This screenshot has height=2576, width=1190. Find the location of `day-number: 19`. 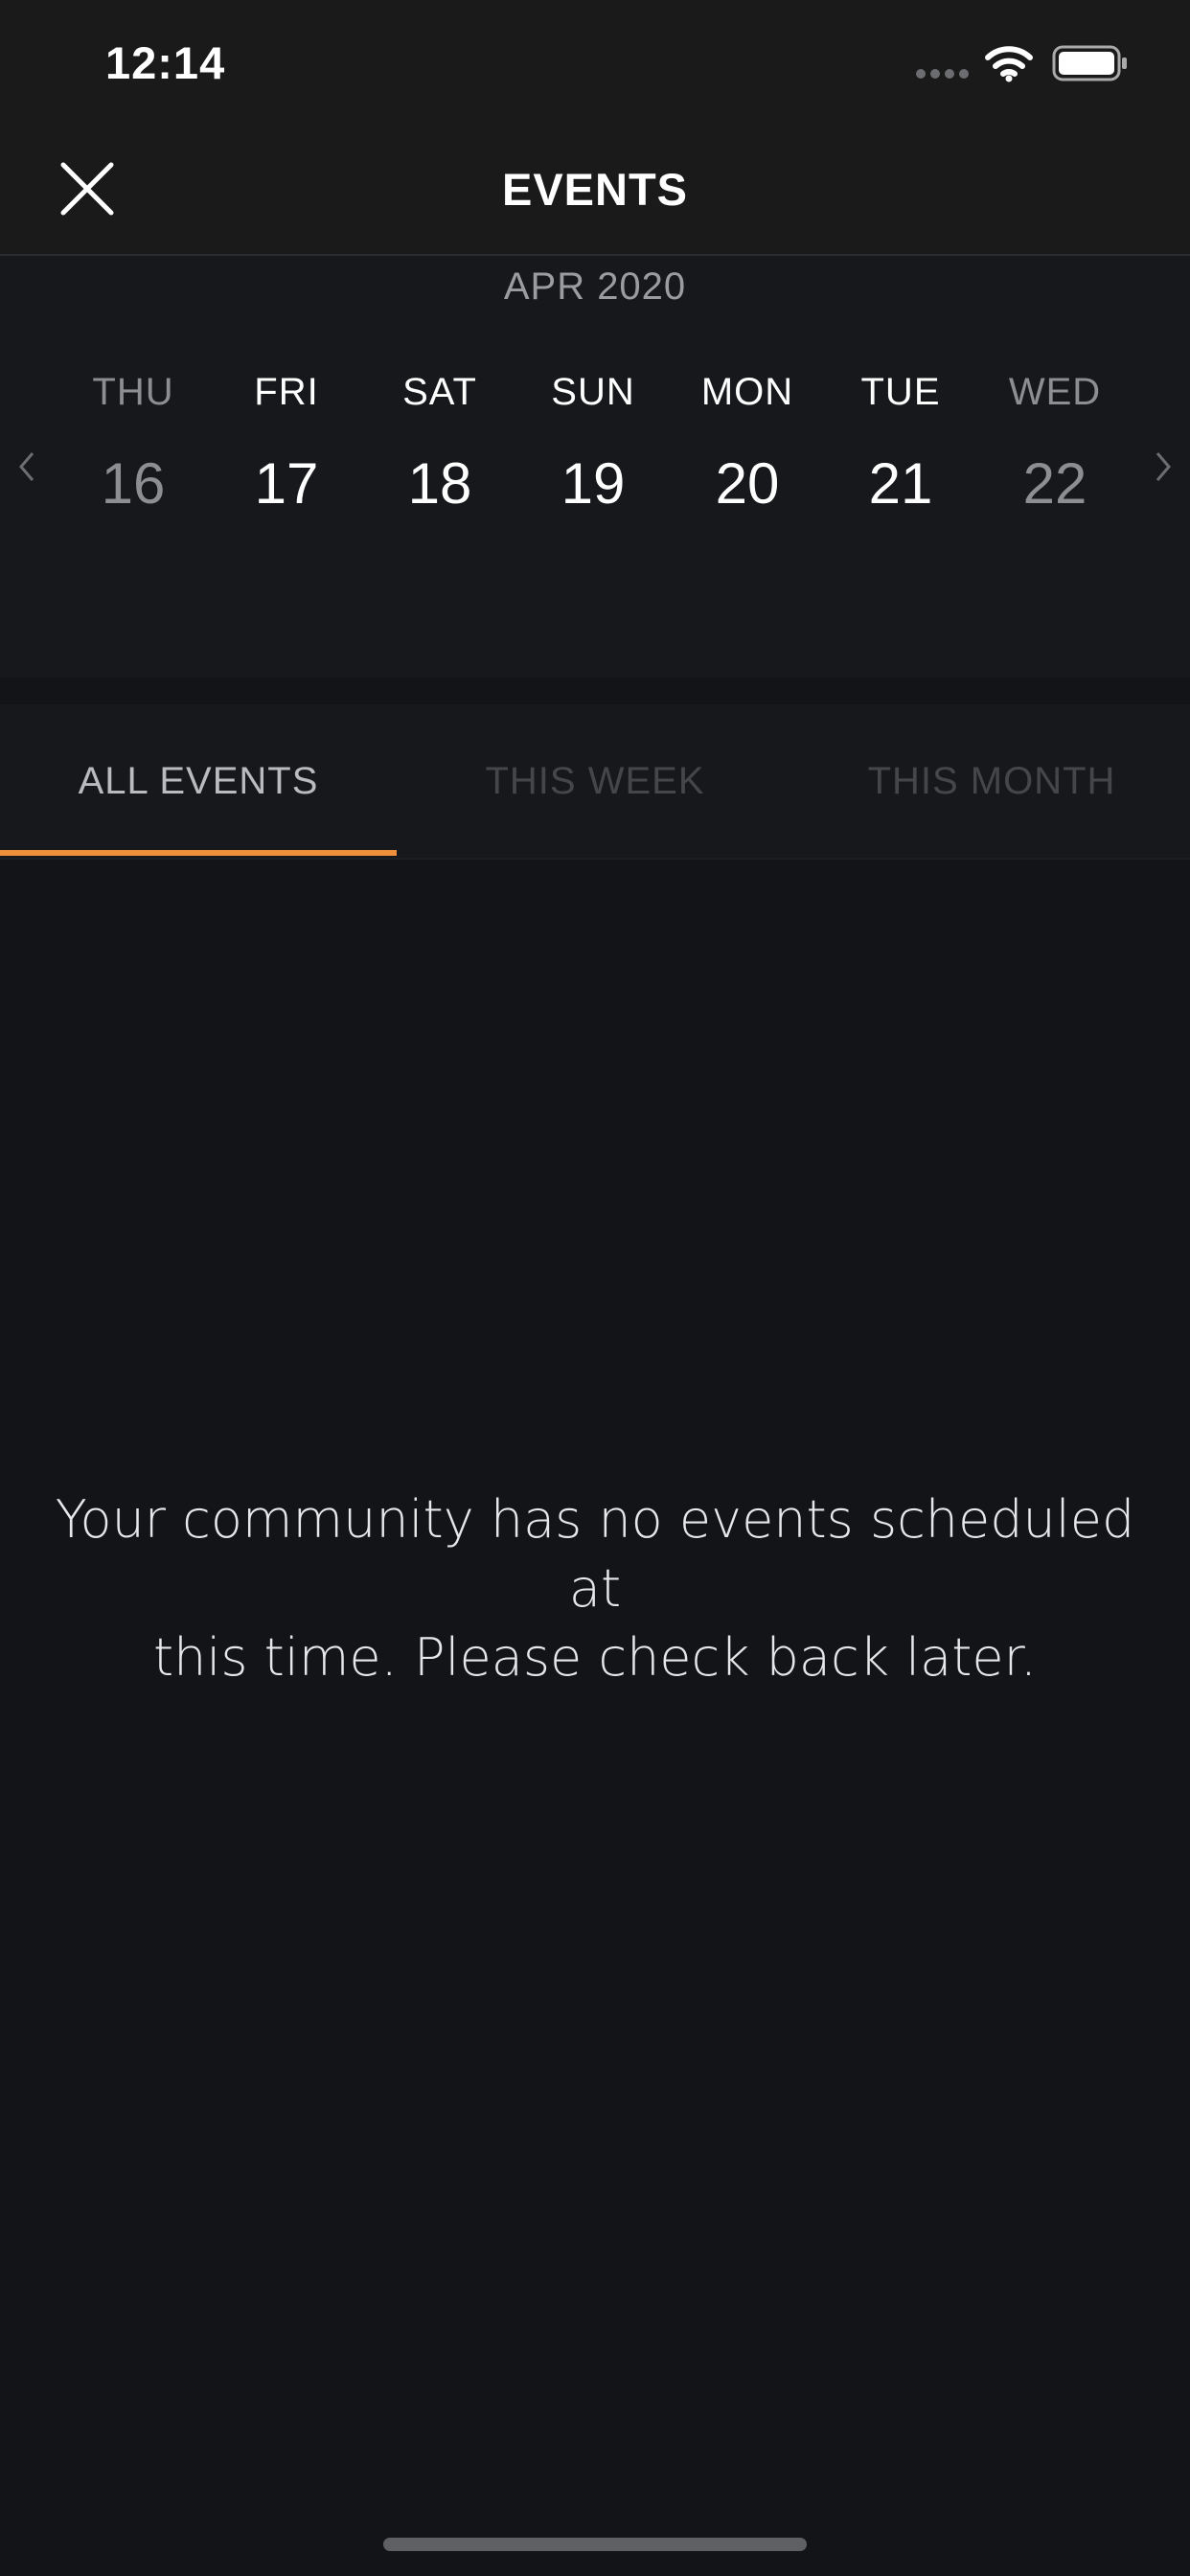

day-number: 19 is located at coordinates (593, 483).